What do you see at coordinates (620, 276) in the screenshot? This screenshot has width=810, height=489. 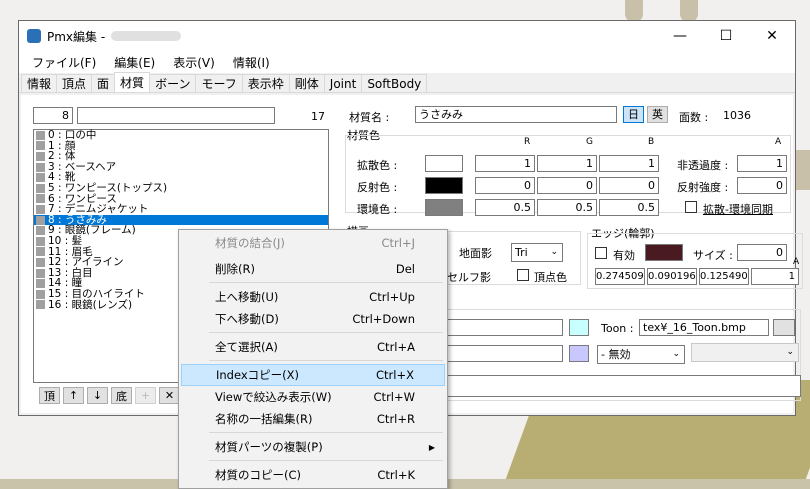 I see `edge-r: 0.274509` at bounding box center [620, 276].